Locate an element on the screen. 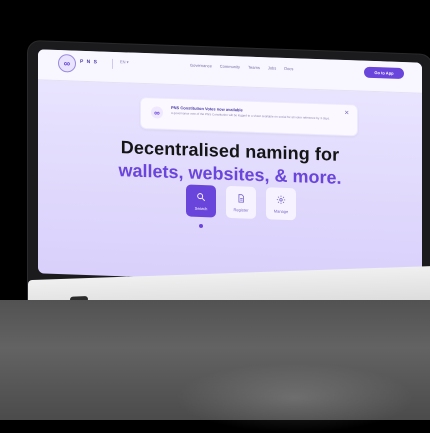 The height and width of the screenshot is (433, 430). nav-link-community: Community is located at coordinates (230, 67).